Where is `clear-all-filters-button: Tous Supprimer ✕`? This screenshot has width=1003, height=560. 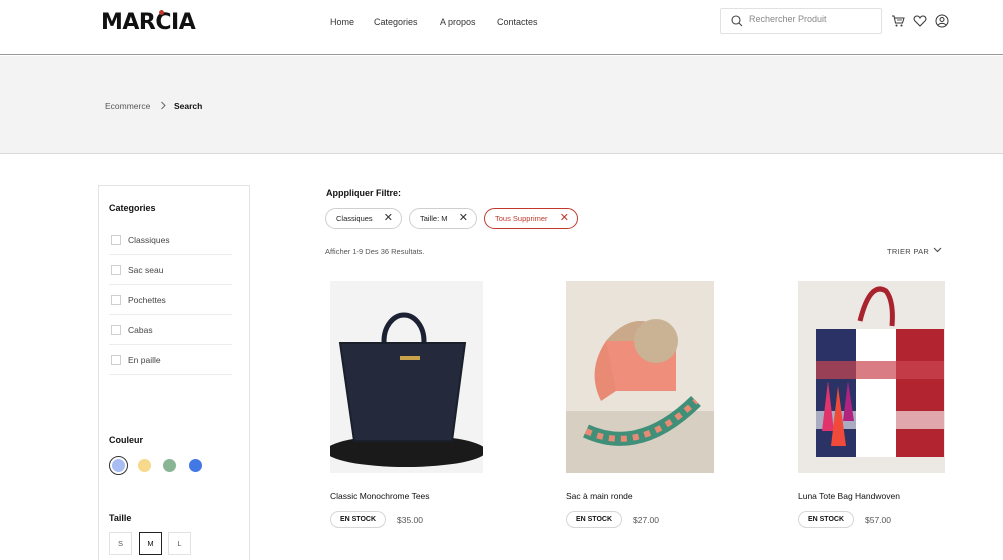
clear-all-filters-button: Tous Supprimer ✕ is located at coordinates (531, 218).